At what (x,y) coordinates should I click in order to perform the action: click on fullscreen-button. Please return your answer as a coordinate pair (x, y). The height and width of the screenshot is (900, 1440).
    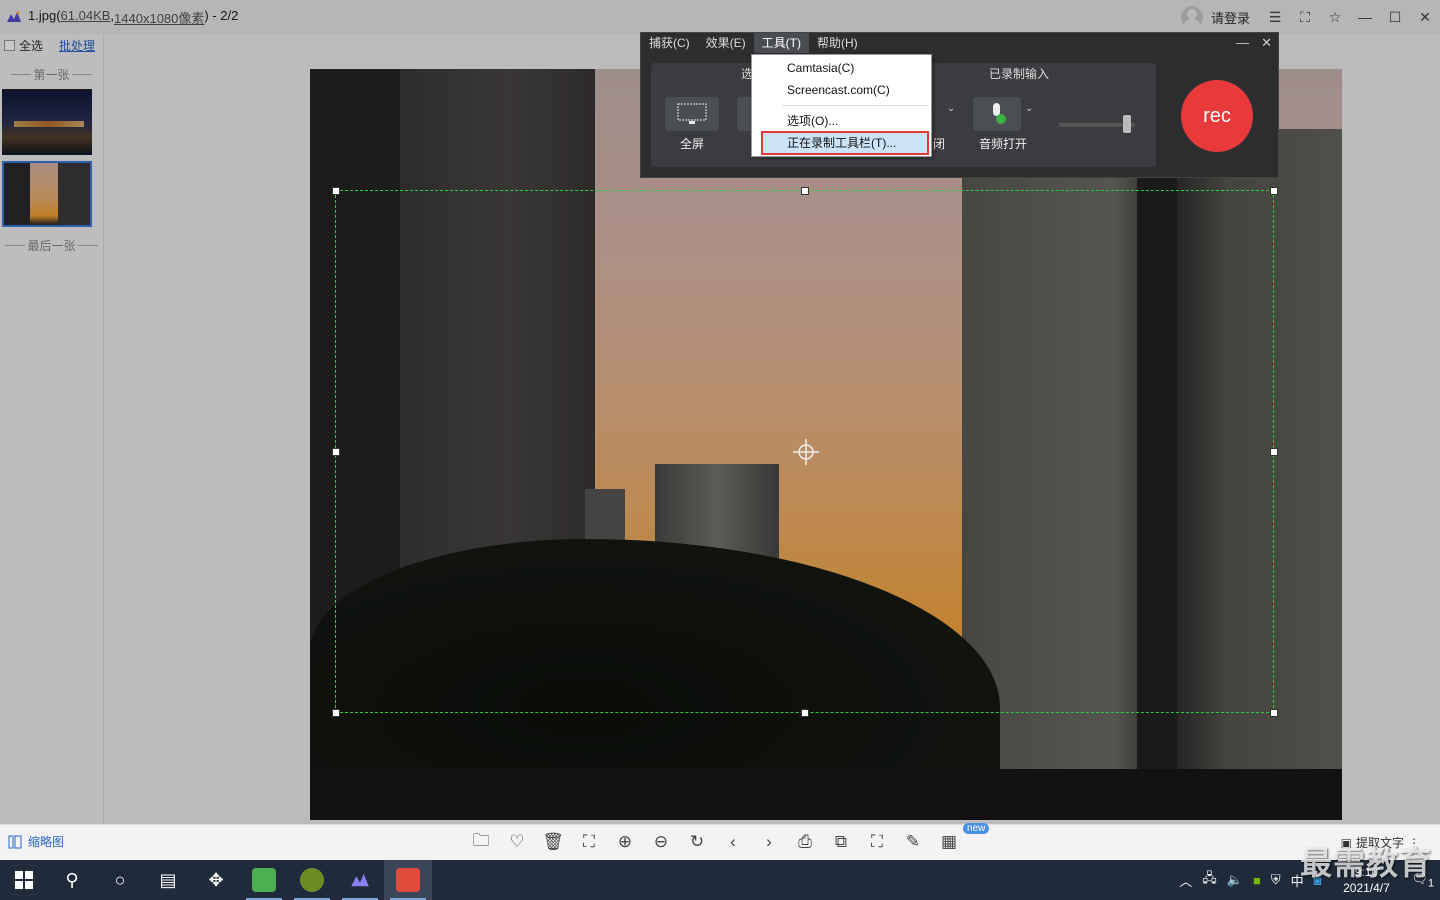
    Looking at the image, I should click on (692, 114).